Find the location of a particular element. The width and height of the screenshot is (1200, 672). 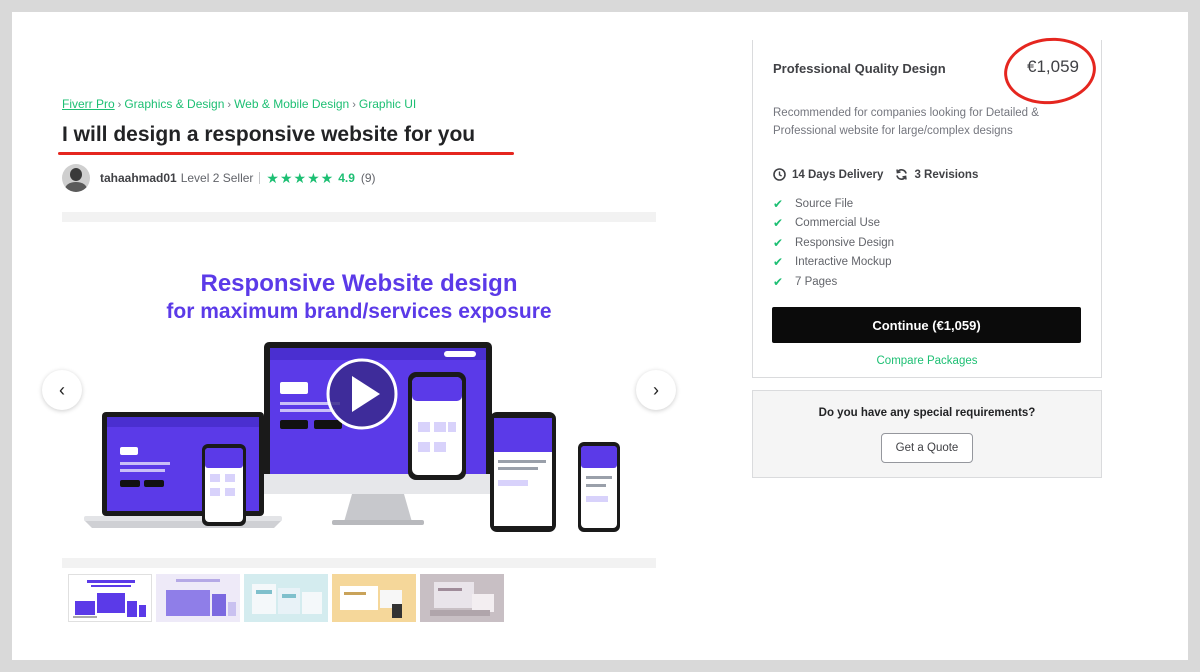

seller-level: Level 2 Seller is located at coordinates (217, 178).